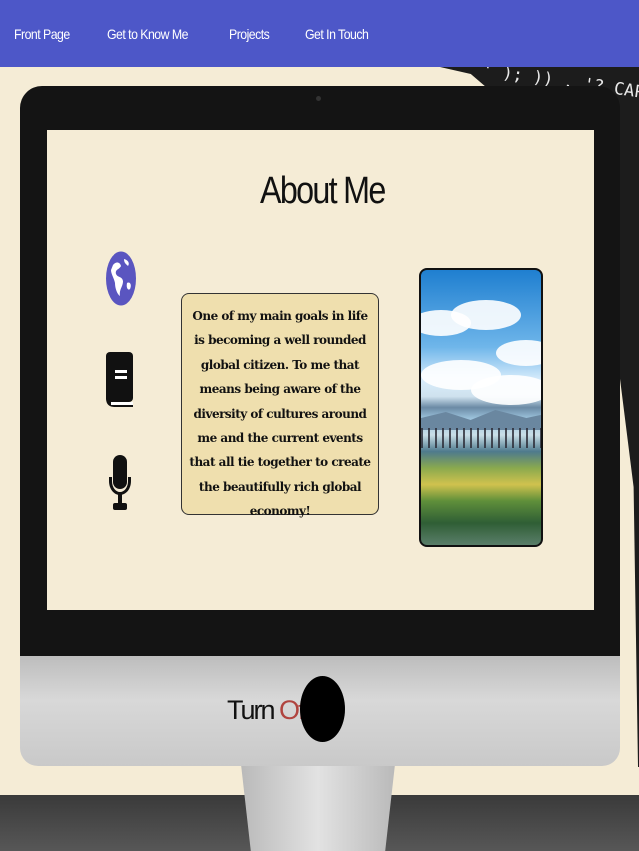  Describe the element at coordinates (318, 98) in the screenshot. I see `webcam` at that location.